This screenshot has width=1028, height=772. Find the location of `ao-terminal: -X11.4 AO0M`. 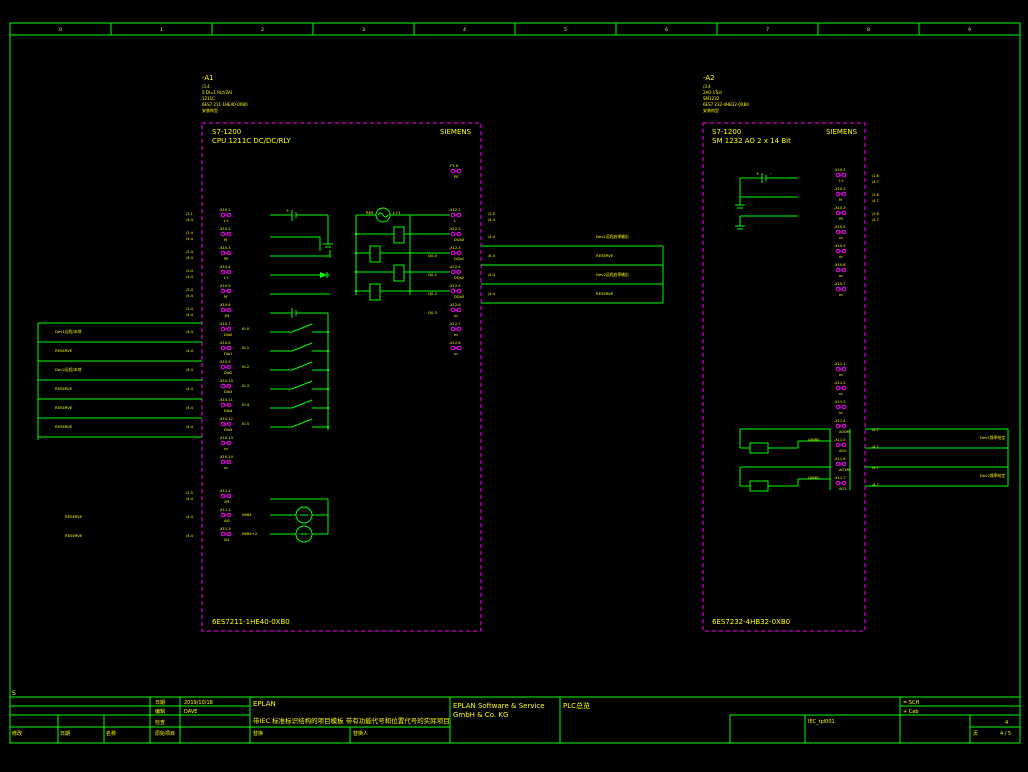

ao-terminal: -X11.4 AO0M is located at coordinates (842, 426).